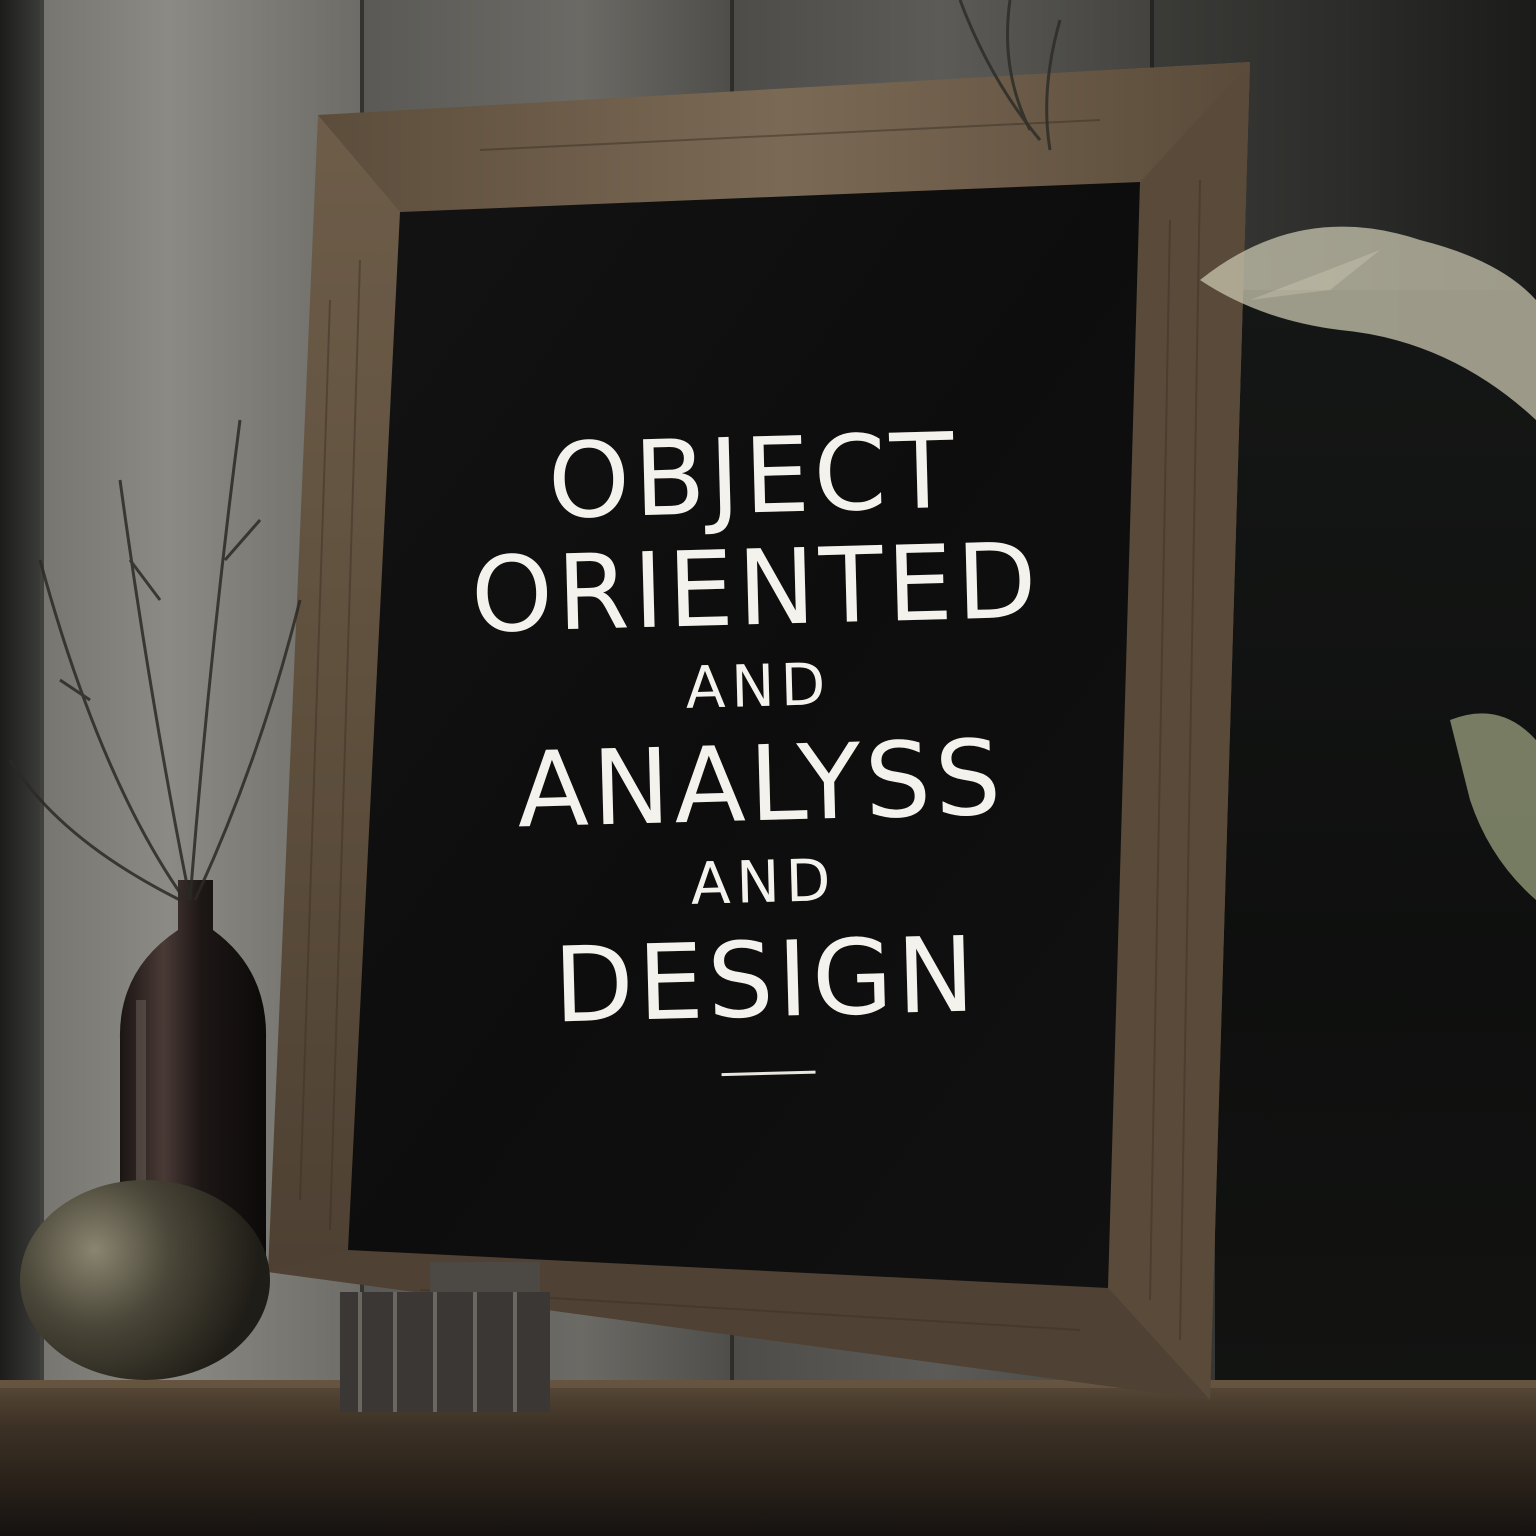 The image size is (1536, 1536). Describe the element at coordinates (766, 980) in the screenshot. I see `poster-line-design: DESIGN` at that location.